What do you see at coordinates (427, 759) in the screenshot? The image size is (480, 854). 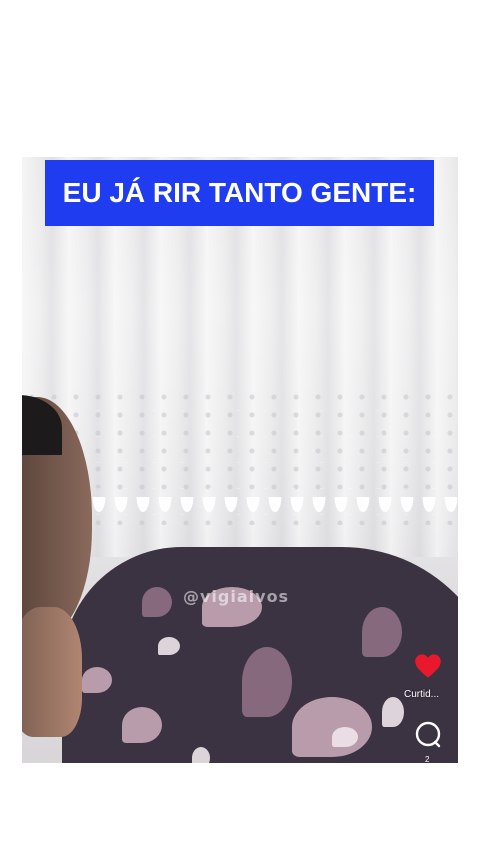 I see `comment-count: 2` at bounding box center [427, 759].